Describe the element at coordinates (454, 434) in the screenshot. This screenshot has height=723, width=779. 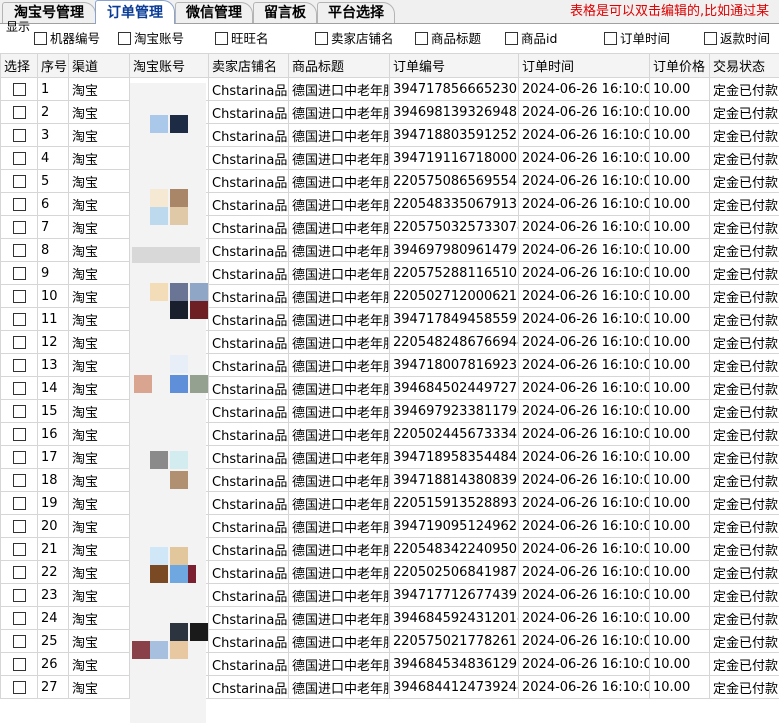
I see `cell-order-id: 22050244567333480` at that location.